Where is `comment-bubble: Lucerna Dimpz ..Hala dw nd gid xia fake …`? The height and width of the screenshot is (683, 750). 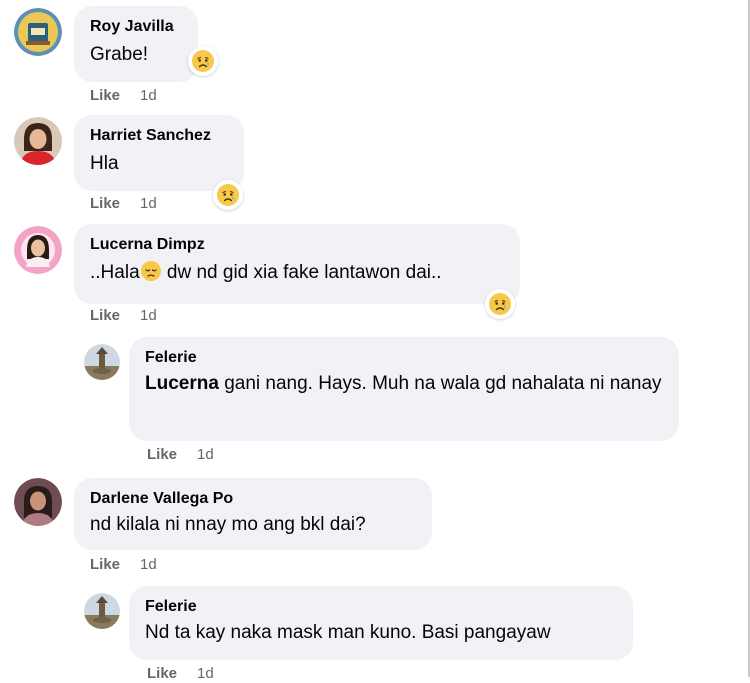
comment-bubble: Lucerna Dimpz ..Hala dw nd gid xia fake … is located at coordinates (297, 264).